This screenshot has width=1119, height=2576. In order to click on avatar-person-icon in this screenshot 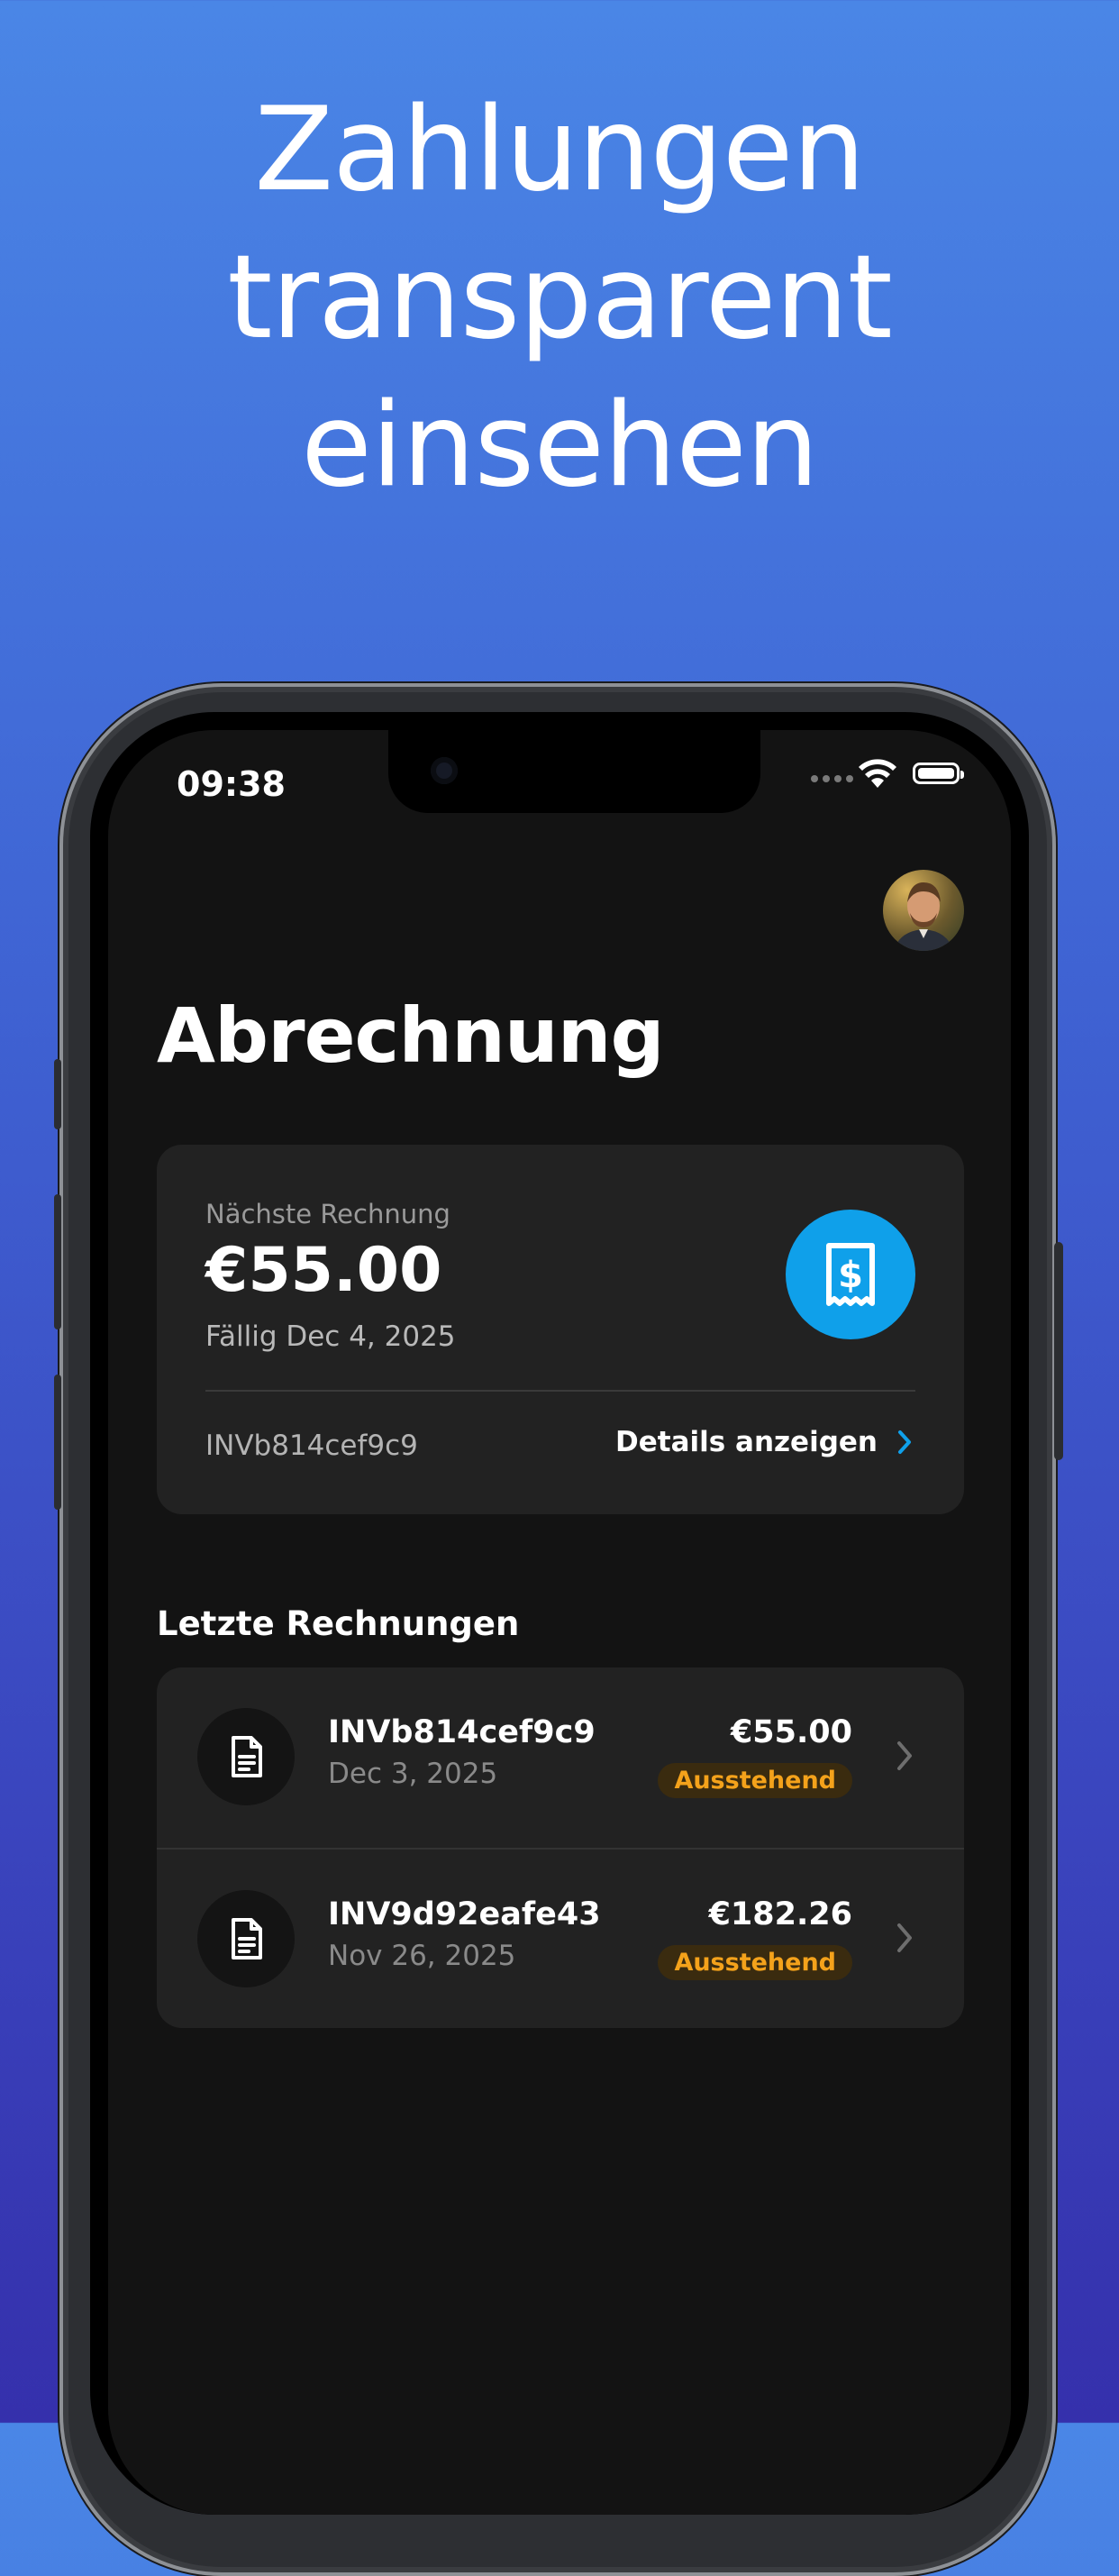, I will do `click(924, 916)`.